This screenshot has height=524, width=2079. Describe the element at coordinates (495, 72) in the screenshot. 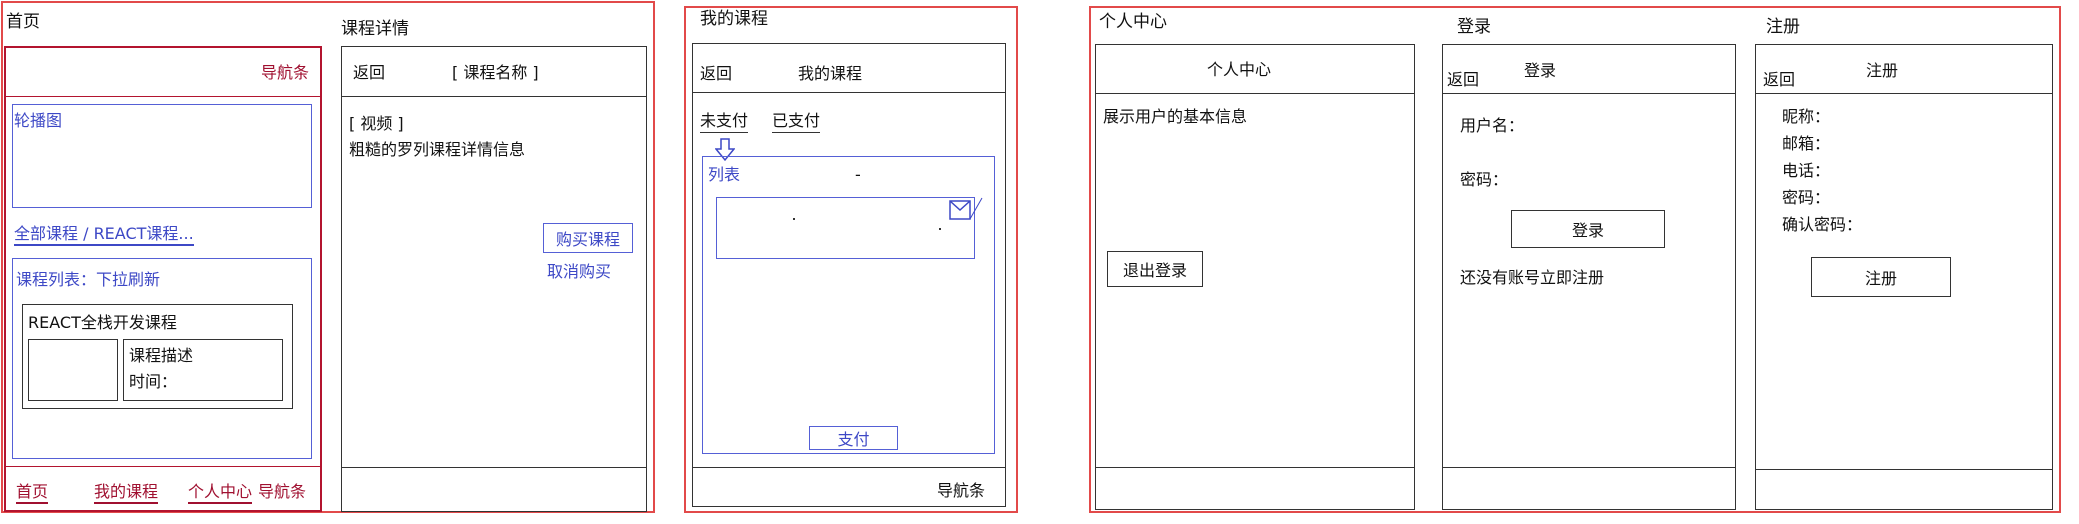

I see `detail-course-name: [ 课程名称 ]` at that location.